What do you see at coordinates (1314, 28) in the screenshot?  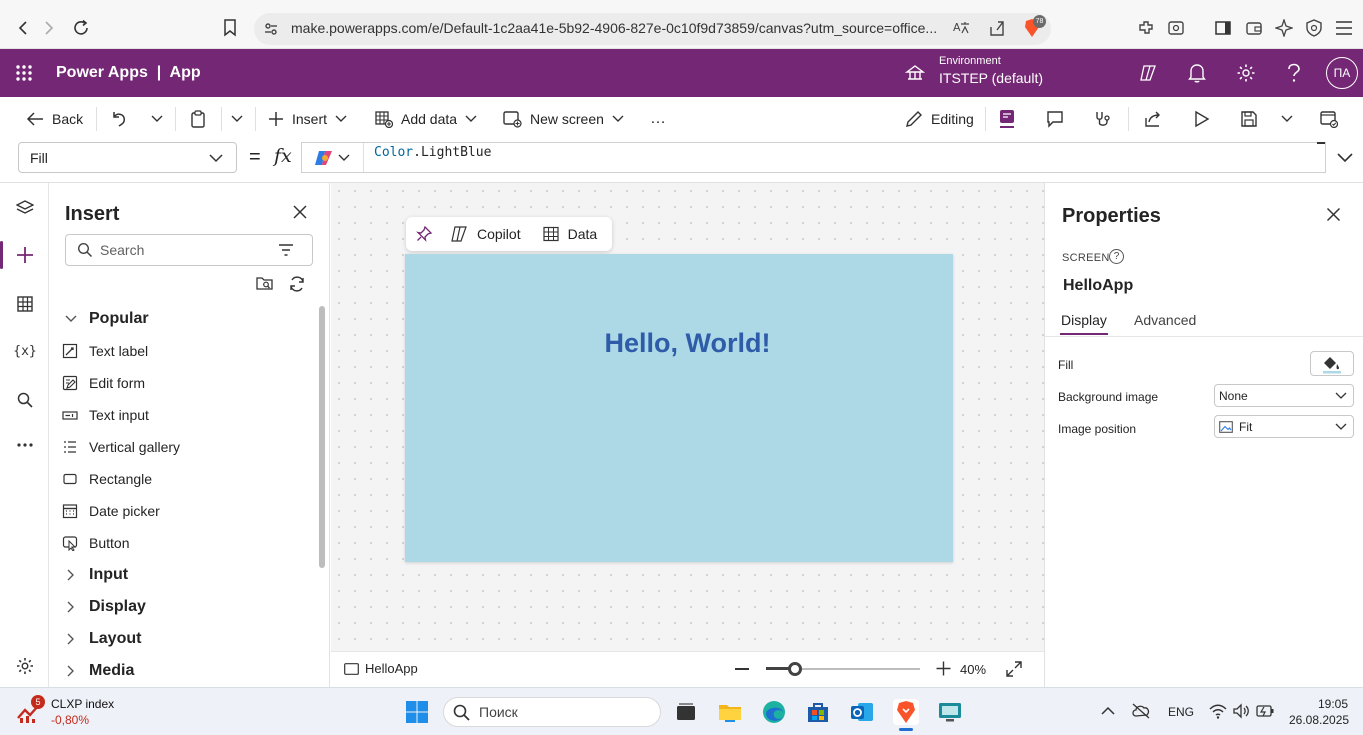 I see `vpn-shield-icon` at bounding box center [1314, 28].